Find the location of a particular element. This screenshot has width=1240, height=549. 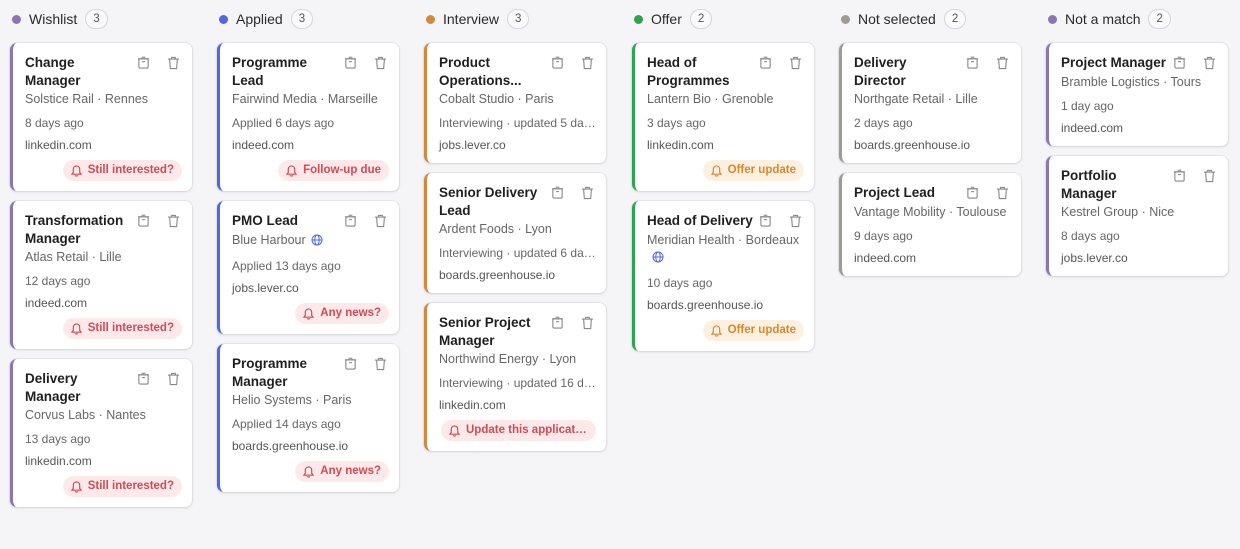

reminder-badge-label: Any news? is located at coordinates (350, 471).